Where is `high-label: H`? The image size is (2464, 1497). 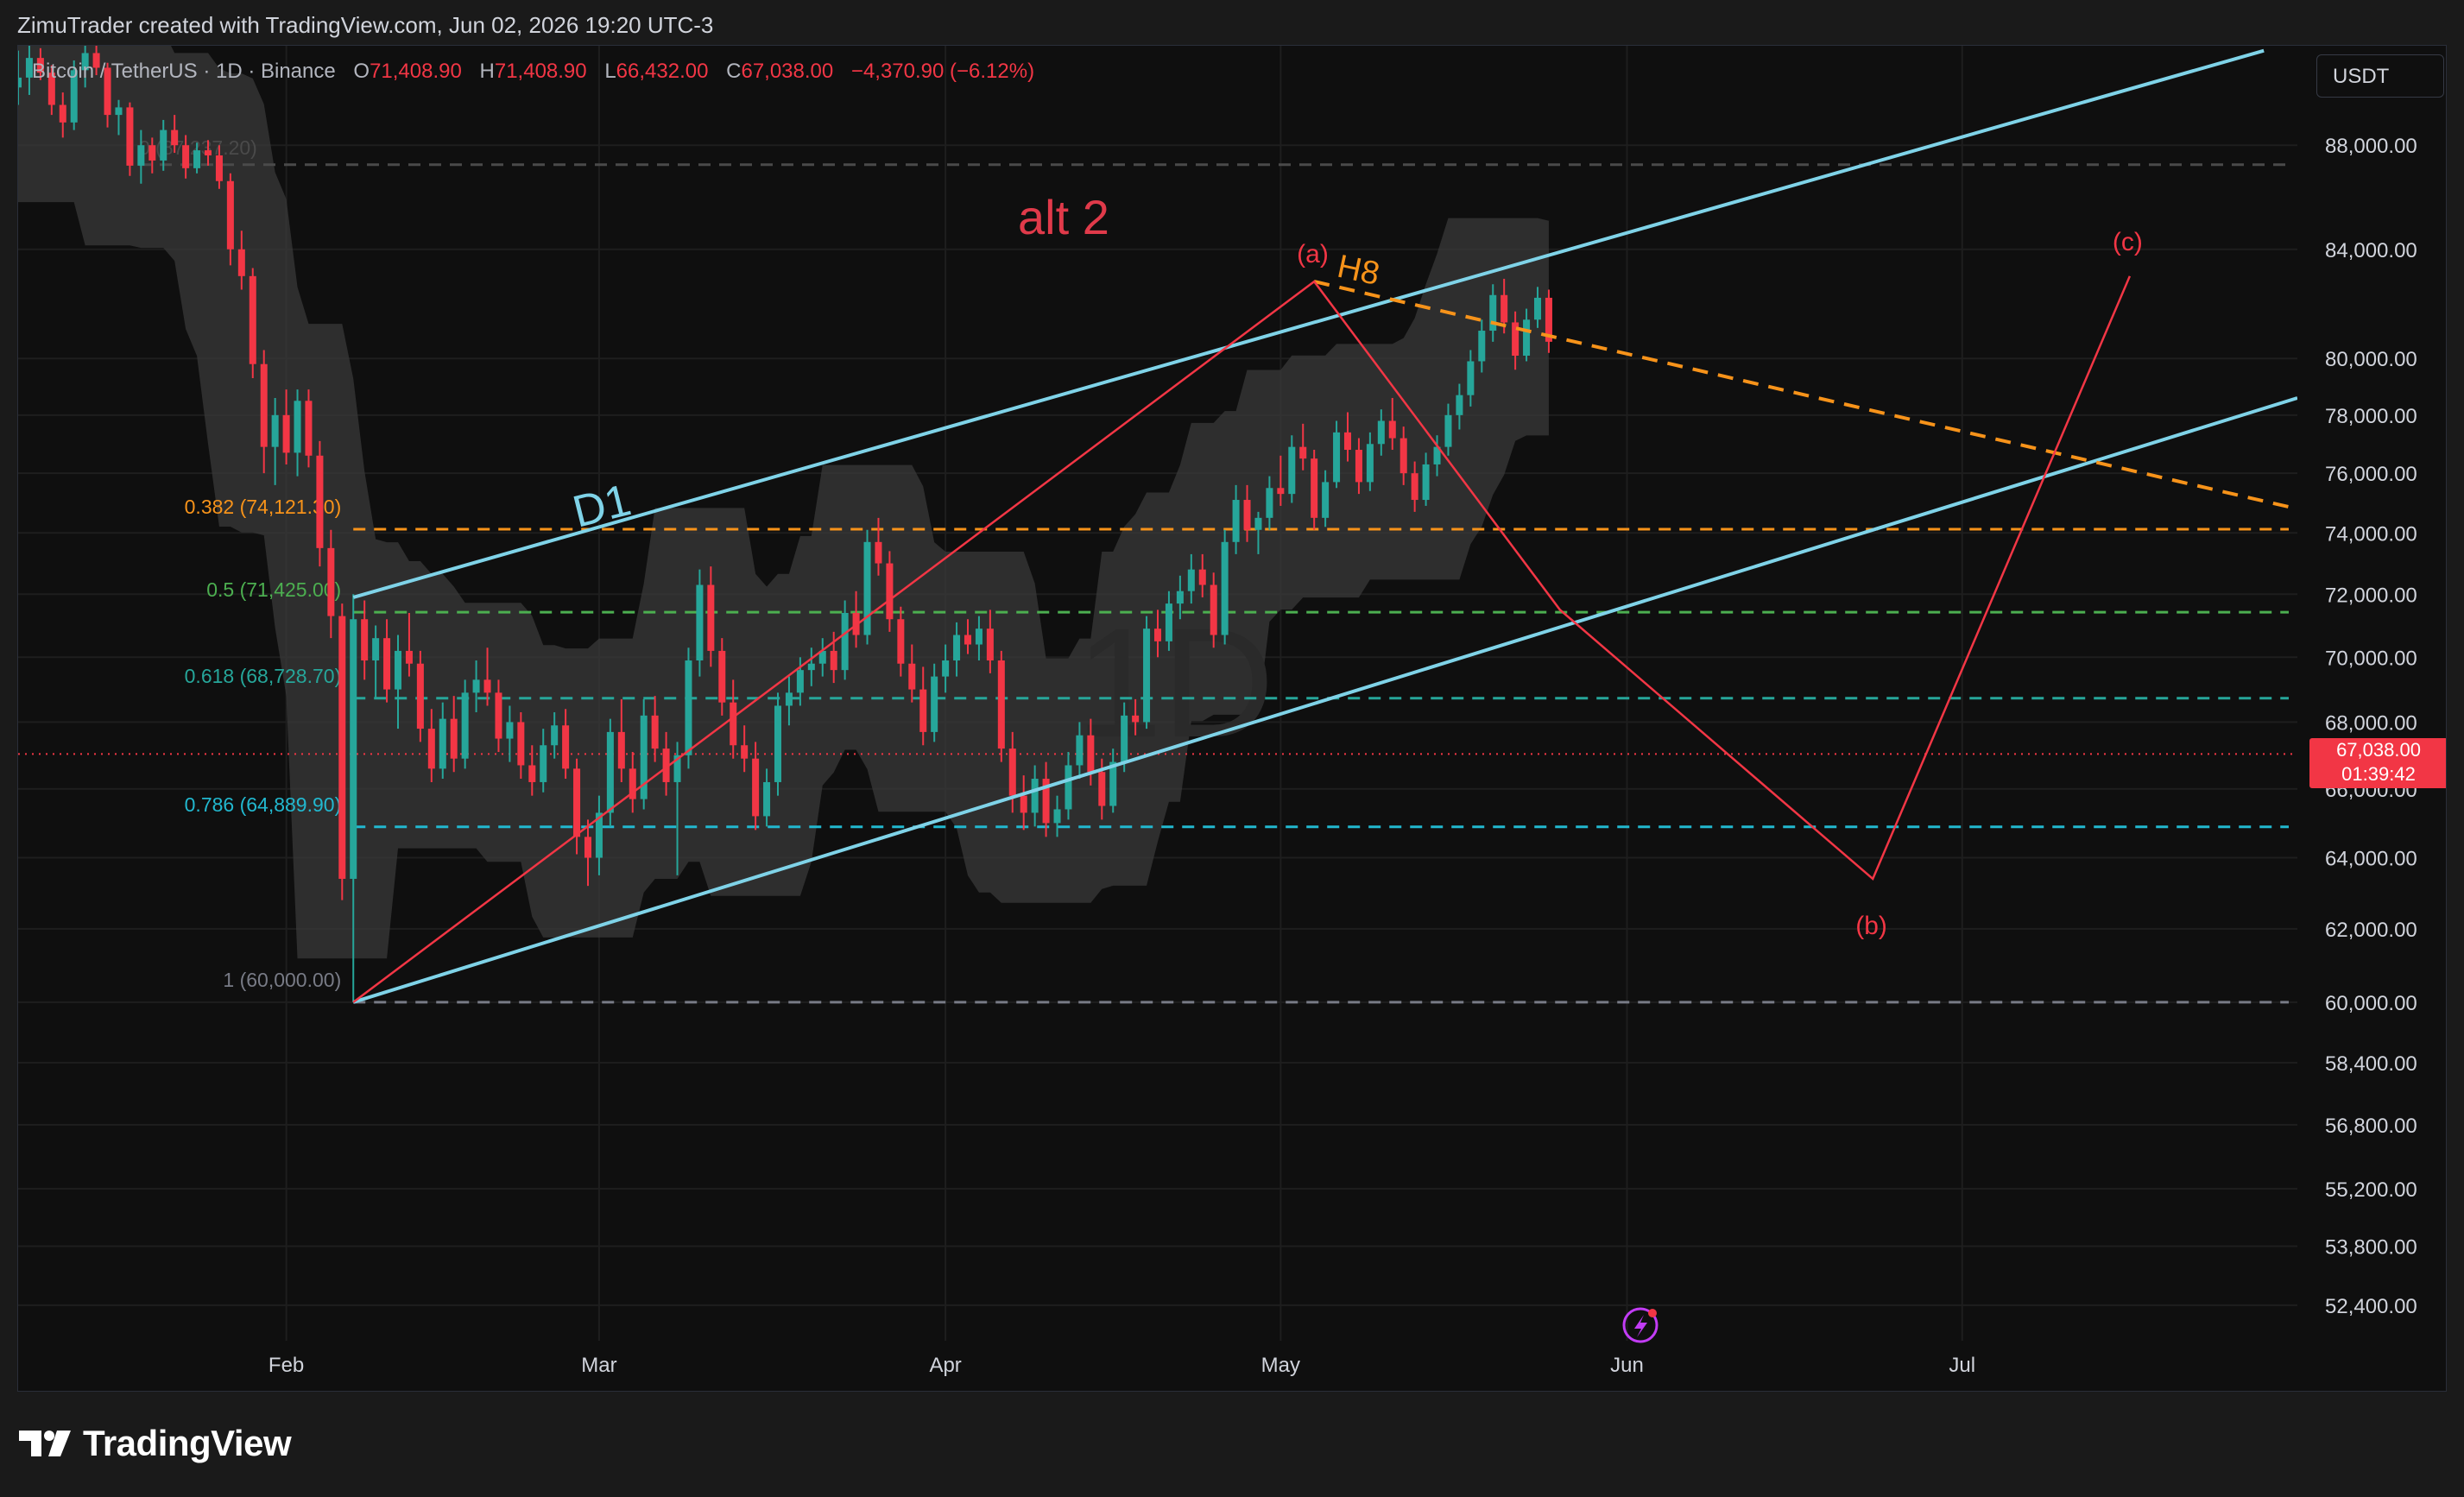 high-label: H is located at coordinates (487, 71).